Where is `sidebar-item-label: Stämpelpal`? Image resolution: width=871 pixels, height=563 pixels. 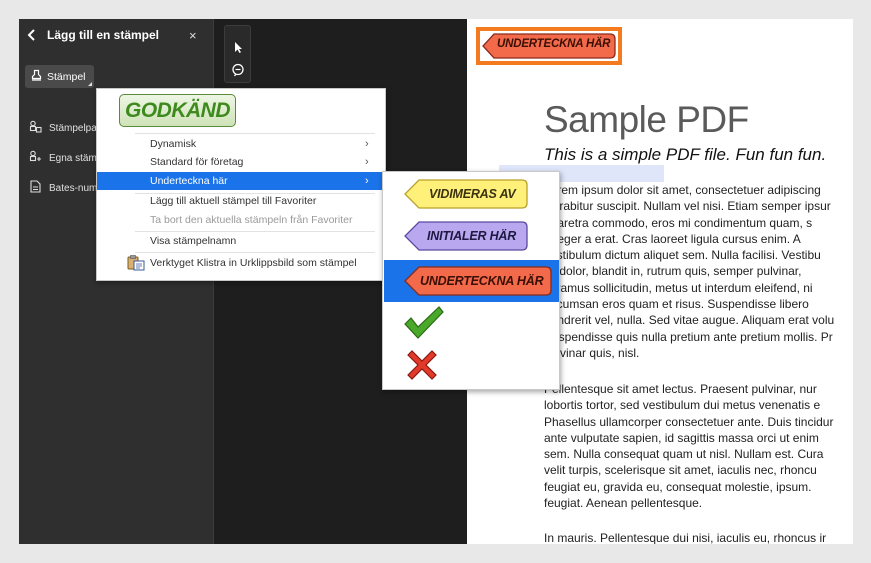 sidebar-item-label: Stämpelpal is located at coordinates (74, 128).